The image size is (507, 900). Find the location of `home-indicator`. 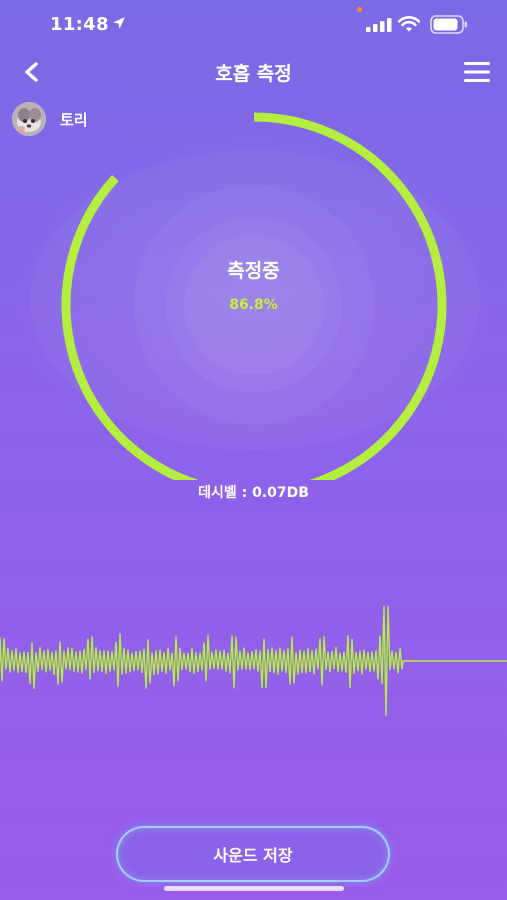

home-indicator is located at coordinates (254, 888).